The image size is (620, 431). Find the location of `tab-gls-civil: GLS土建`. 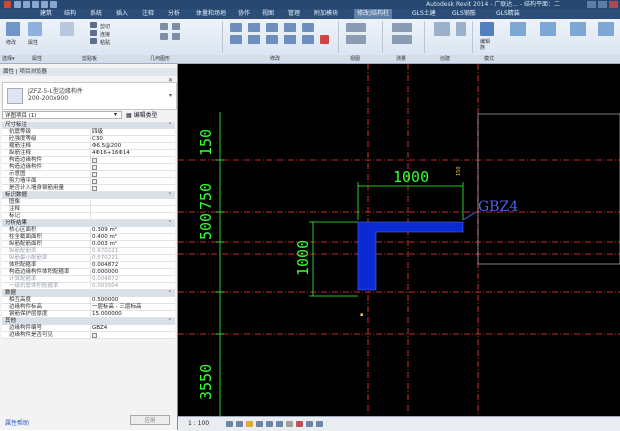

tab-gls-civil: GLS土建 is located at coordinates (424, 14).